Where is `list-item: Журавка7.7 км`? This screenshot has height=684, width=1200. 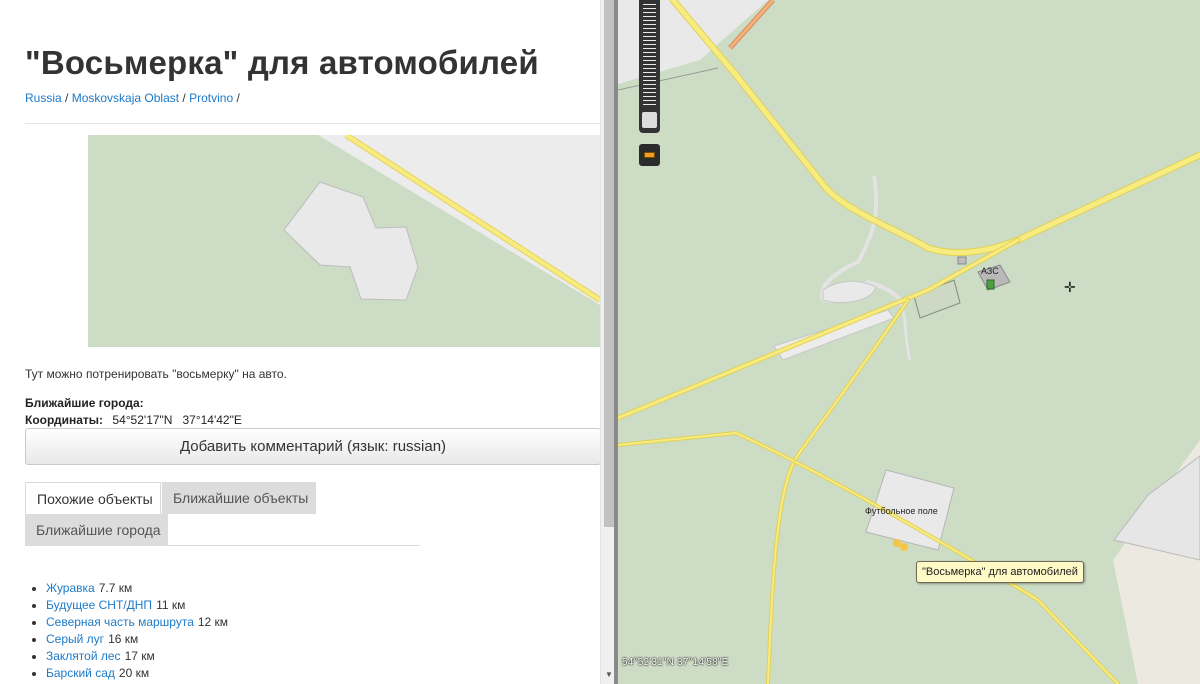 list-item: Журавка7.7 км is located at coordinates (137, 588).